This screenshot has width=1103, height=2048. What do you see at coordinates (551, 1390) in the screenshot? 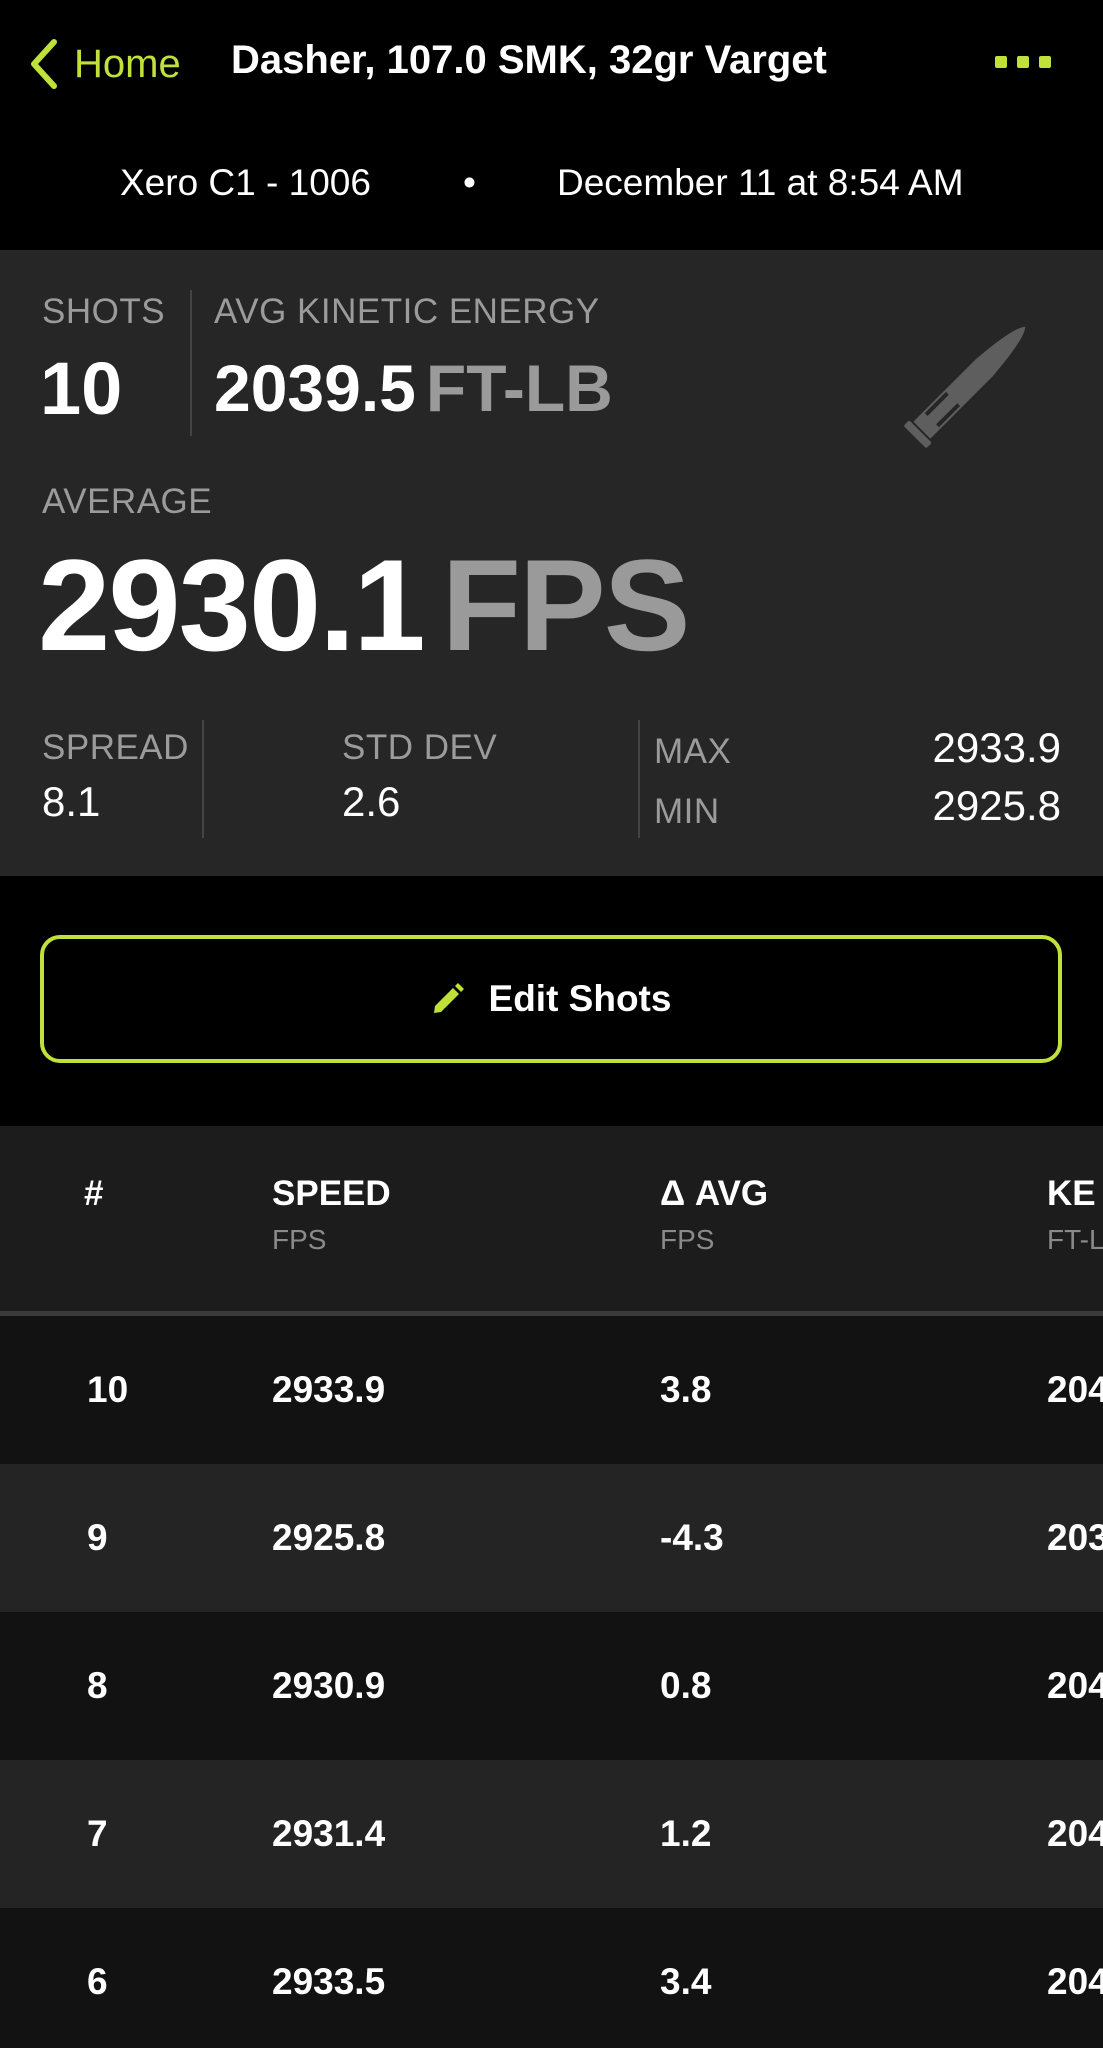
I see `table-row: 10 2933.9 3.8 204` at bounding box center [551, 1390].